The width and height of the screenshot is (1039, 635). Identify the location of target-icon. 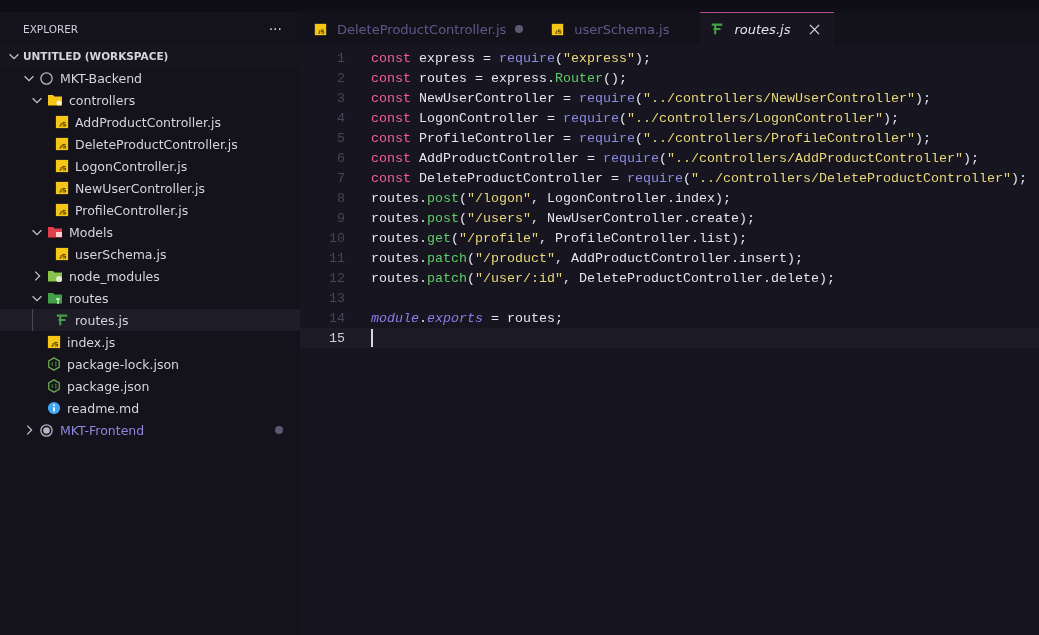
(46, 430).